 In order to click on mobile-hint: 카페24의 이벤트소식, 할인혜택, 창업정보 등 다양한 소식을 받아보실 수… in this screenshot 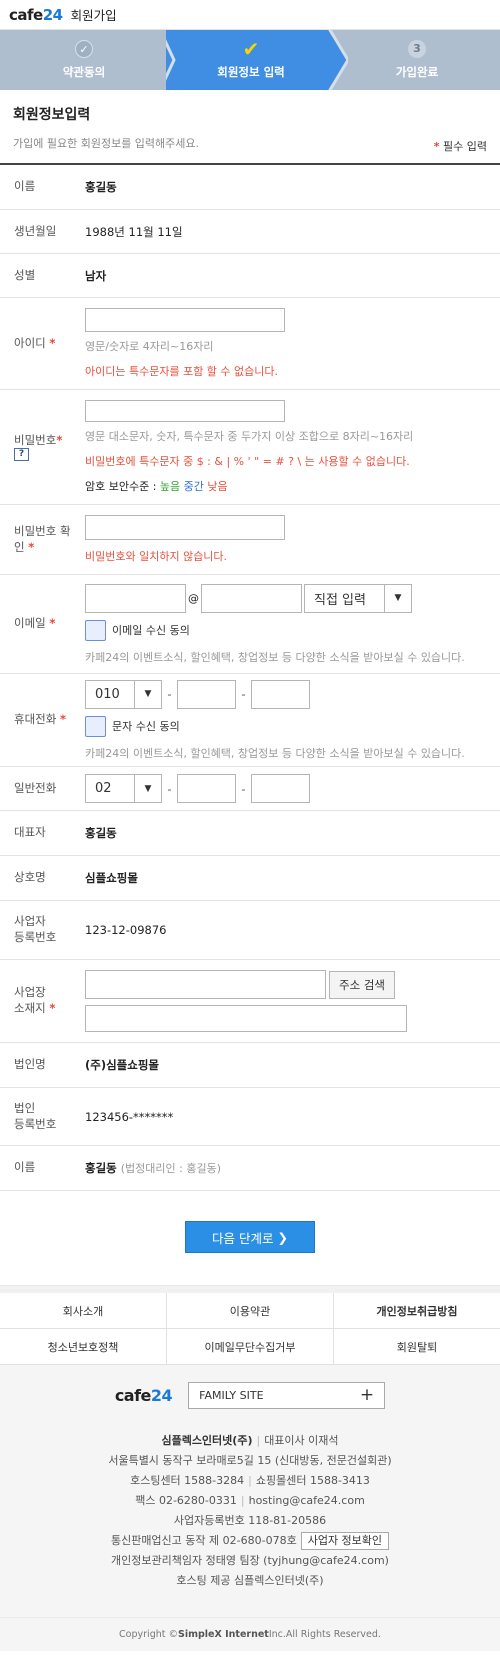, I will do `click(275, 753)`.